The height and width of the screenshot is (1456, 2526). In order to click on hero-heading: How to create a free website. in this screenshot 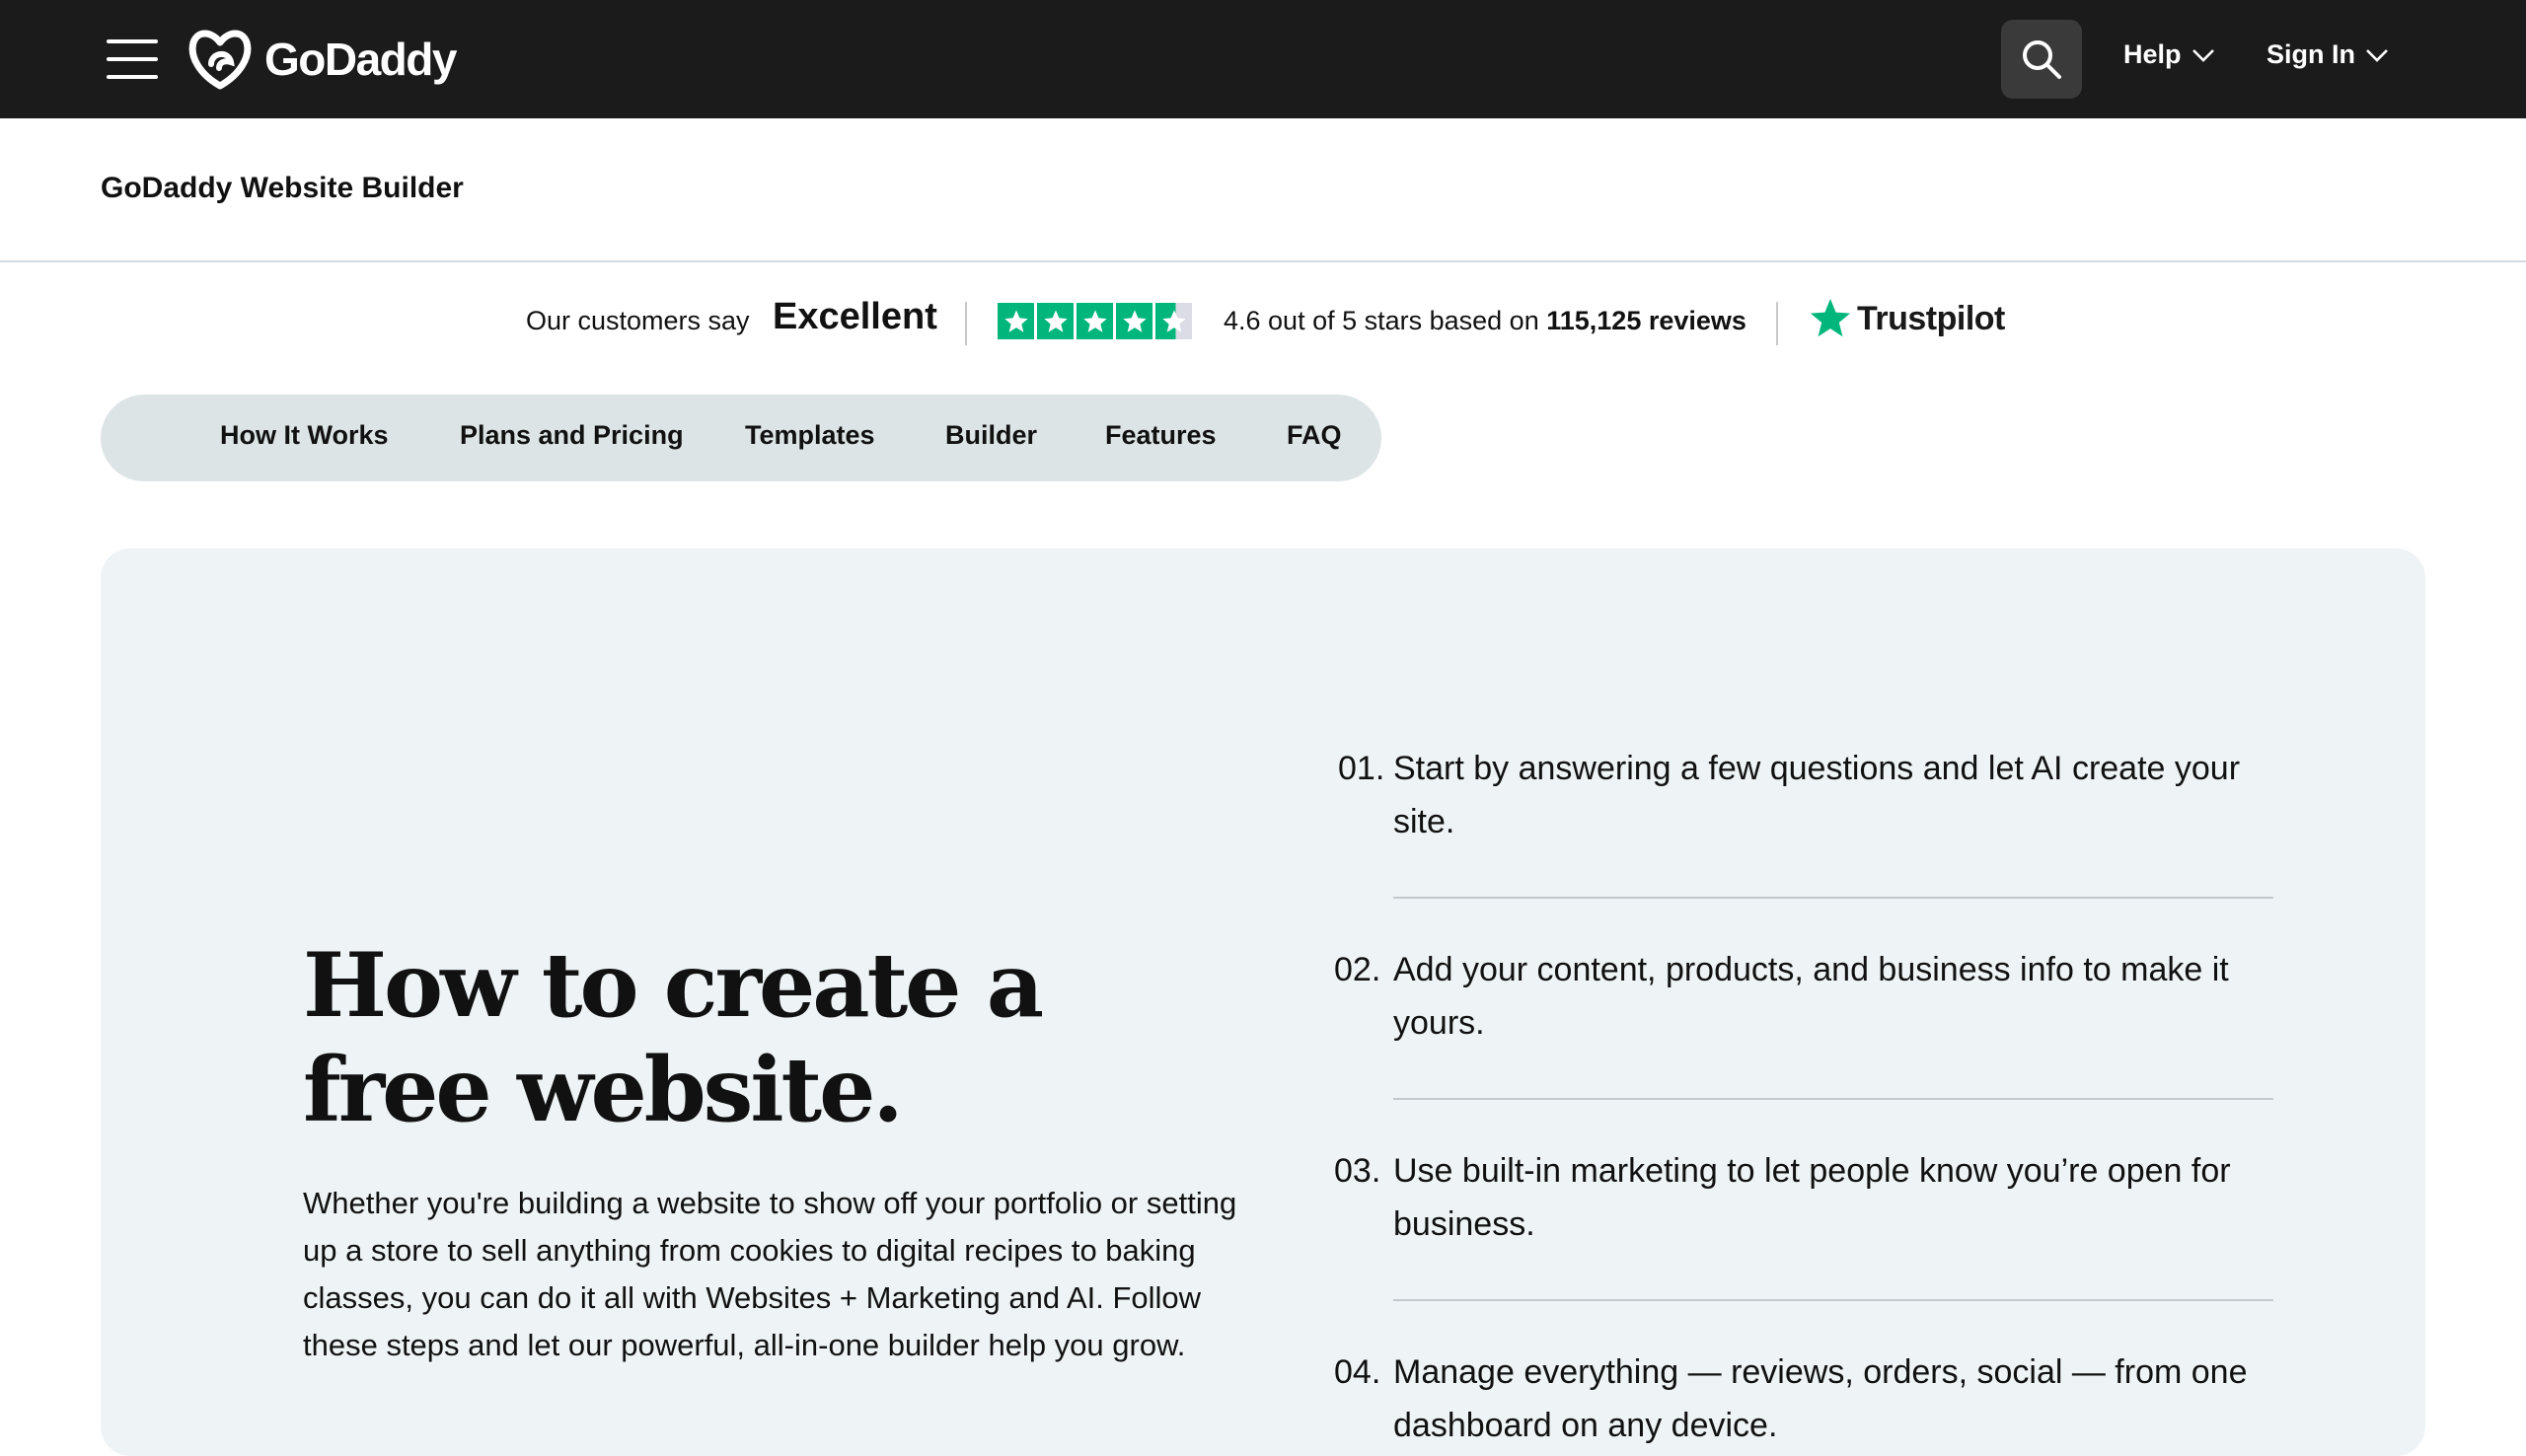, I will do `click(673, 1037)`.